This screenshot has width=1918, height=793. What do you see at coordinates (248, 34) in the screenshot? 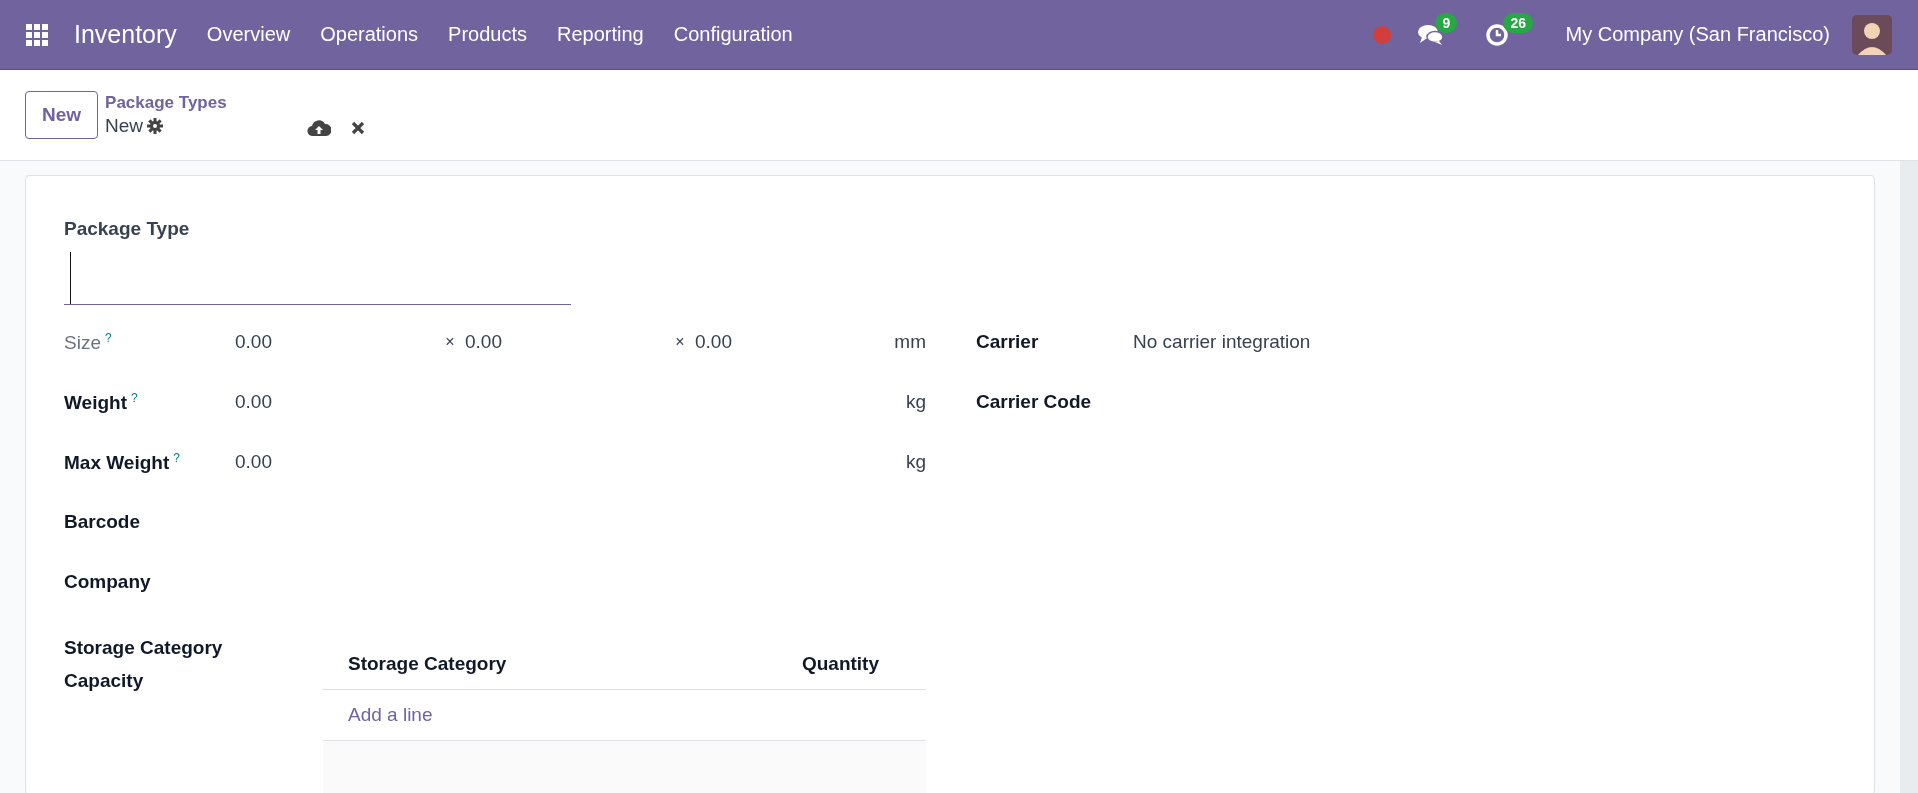
I see `menu-item: Overview` at bounding box center [248, 34].